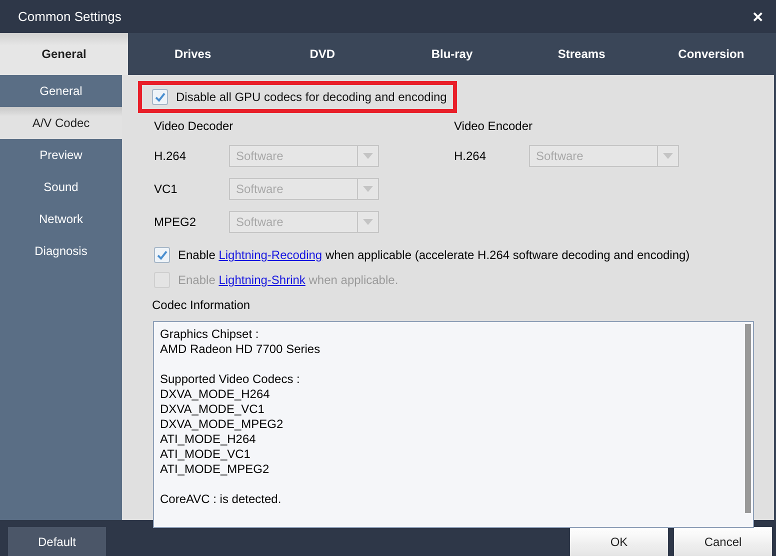 The height and width of the screenshot is (556, 776). Describe the element at coordinates (176, 221) in the screenshot. I see `codec-label: MPEG2` at that location.